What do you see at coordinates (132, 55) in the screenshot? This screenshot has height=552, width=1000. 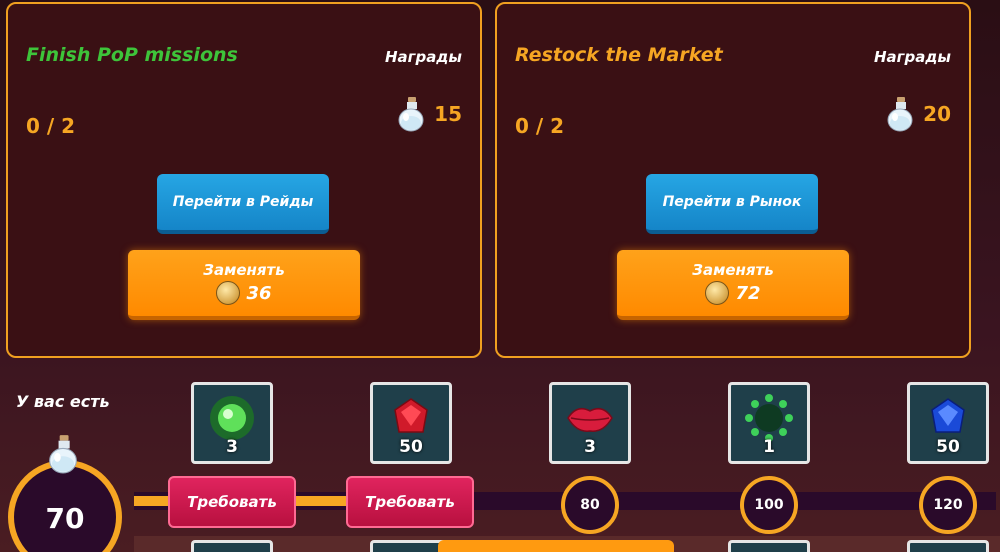 I see `mission-title: Finish PoP missions` at bounding box center [132, 55].